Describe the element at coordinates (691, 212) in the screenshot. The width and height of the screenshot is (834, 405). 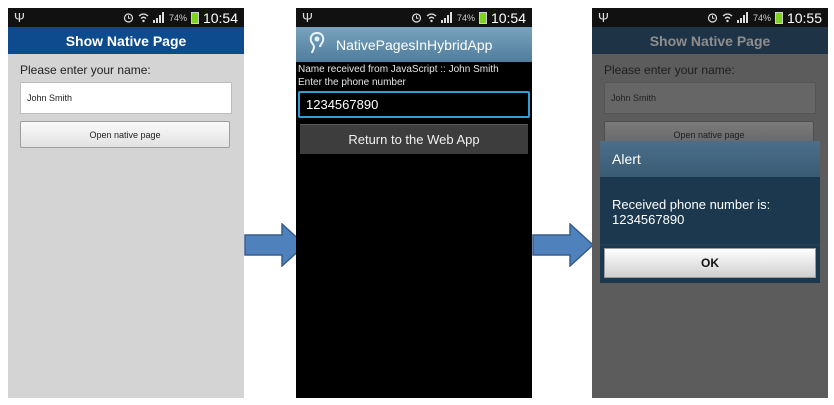
I see `alert-message: Received phone number is: 1234567890` at that location.